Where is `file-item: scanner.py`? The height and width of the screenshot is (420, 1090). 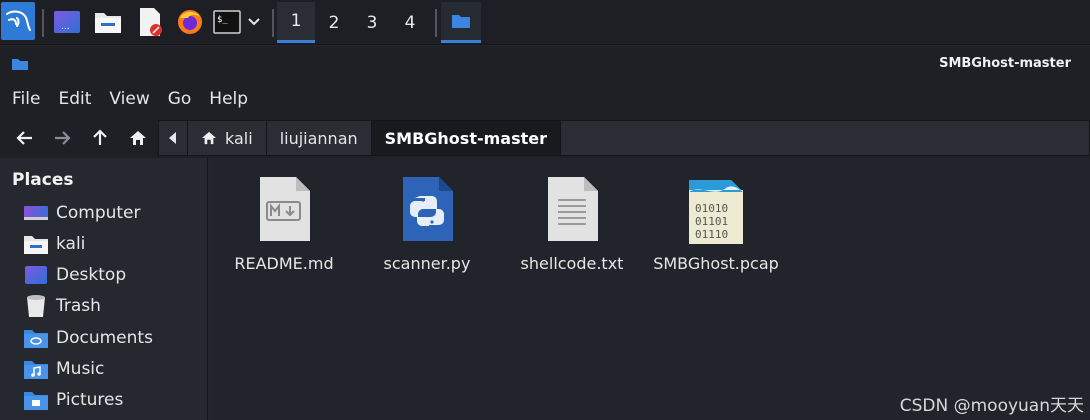 file-item: scanner.py is located at coordinates (427, 224).